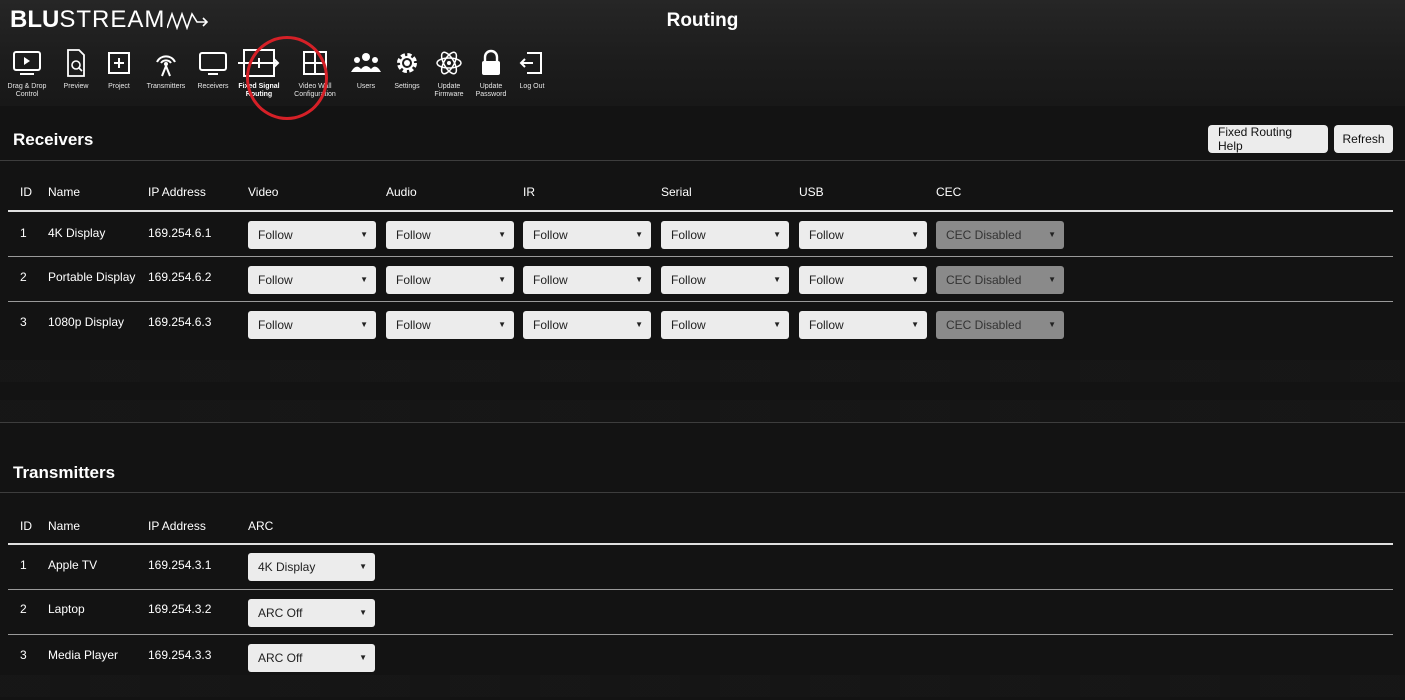  Describe the element at coordinates (213, 63) in the screenshot. I see `monitor-icon` at that location.